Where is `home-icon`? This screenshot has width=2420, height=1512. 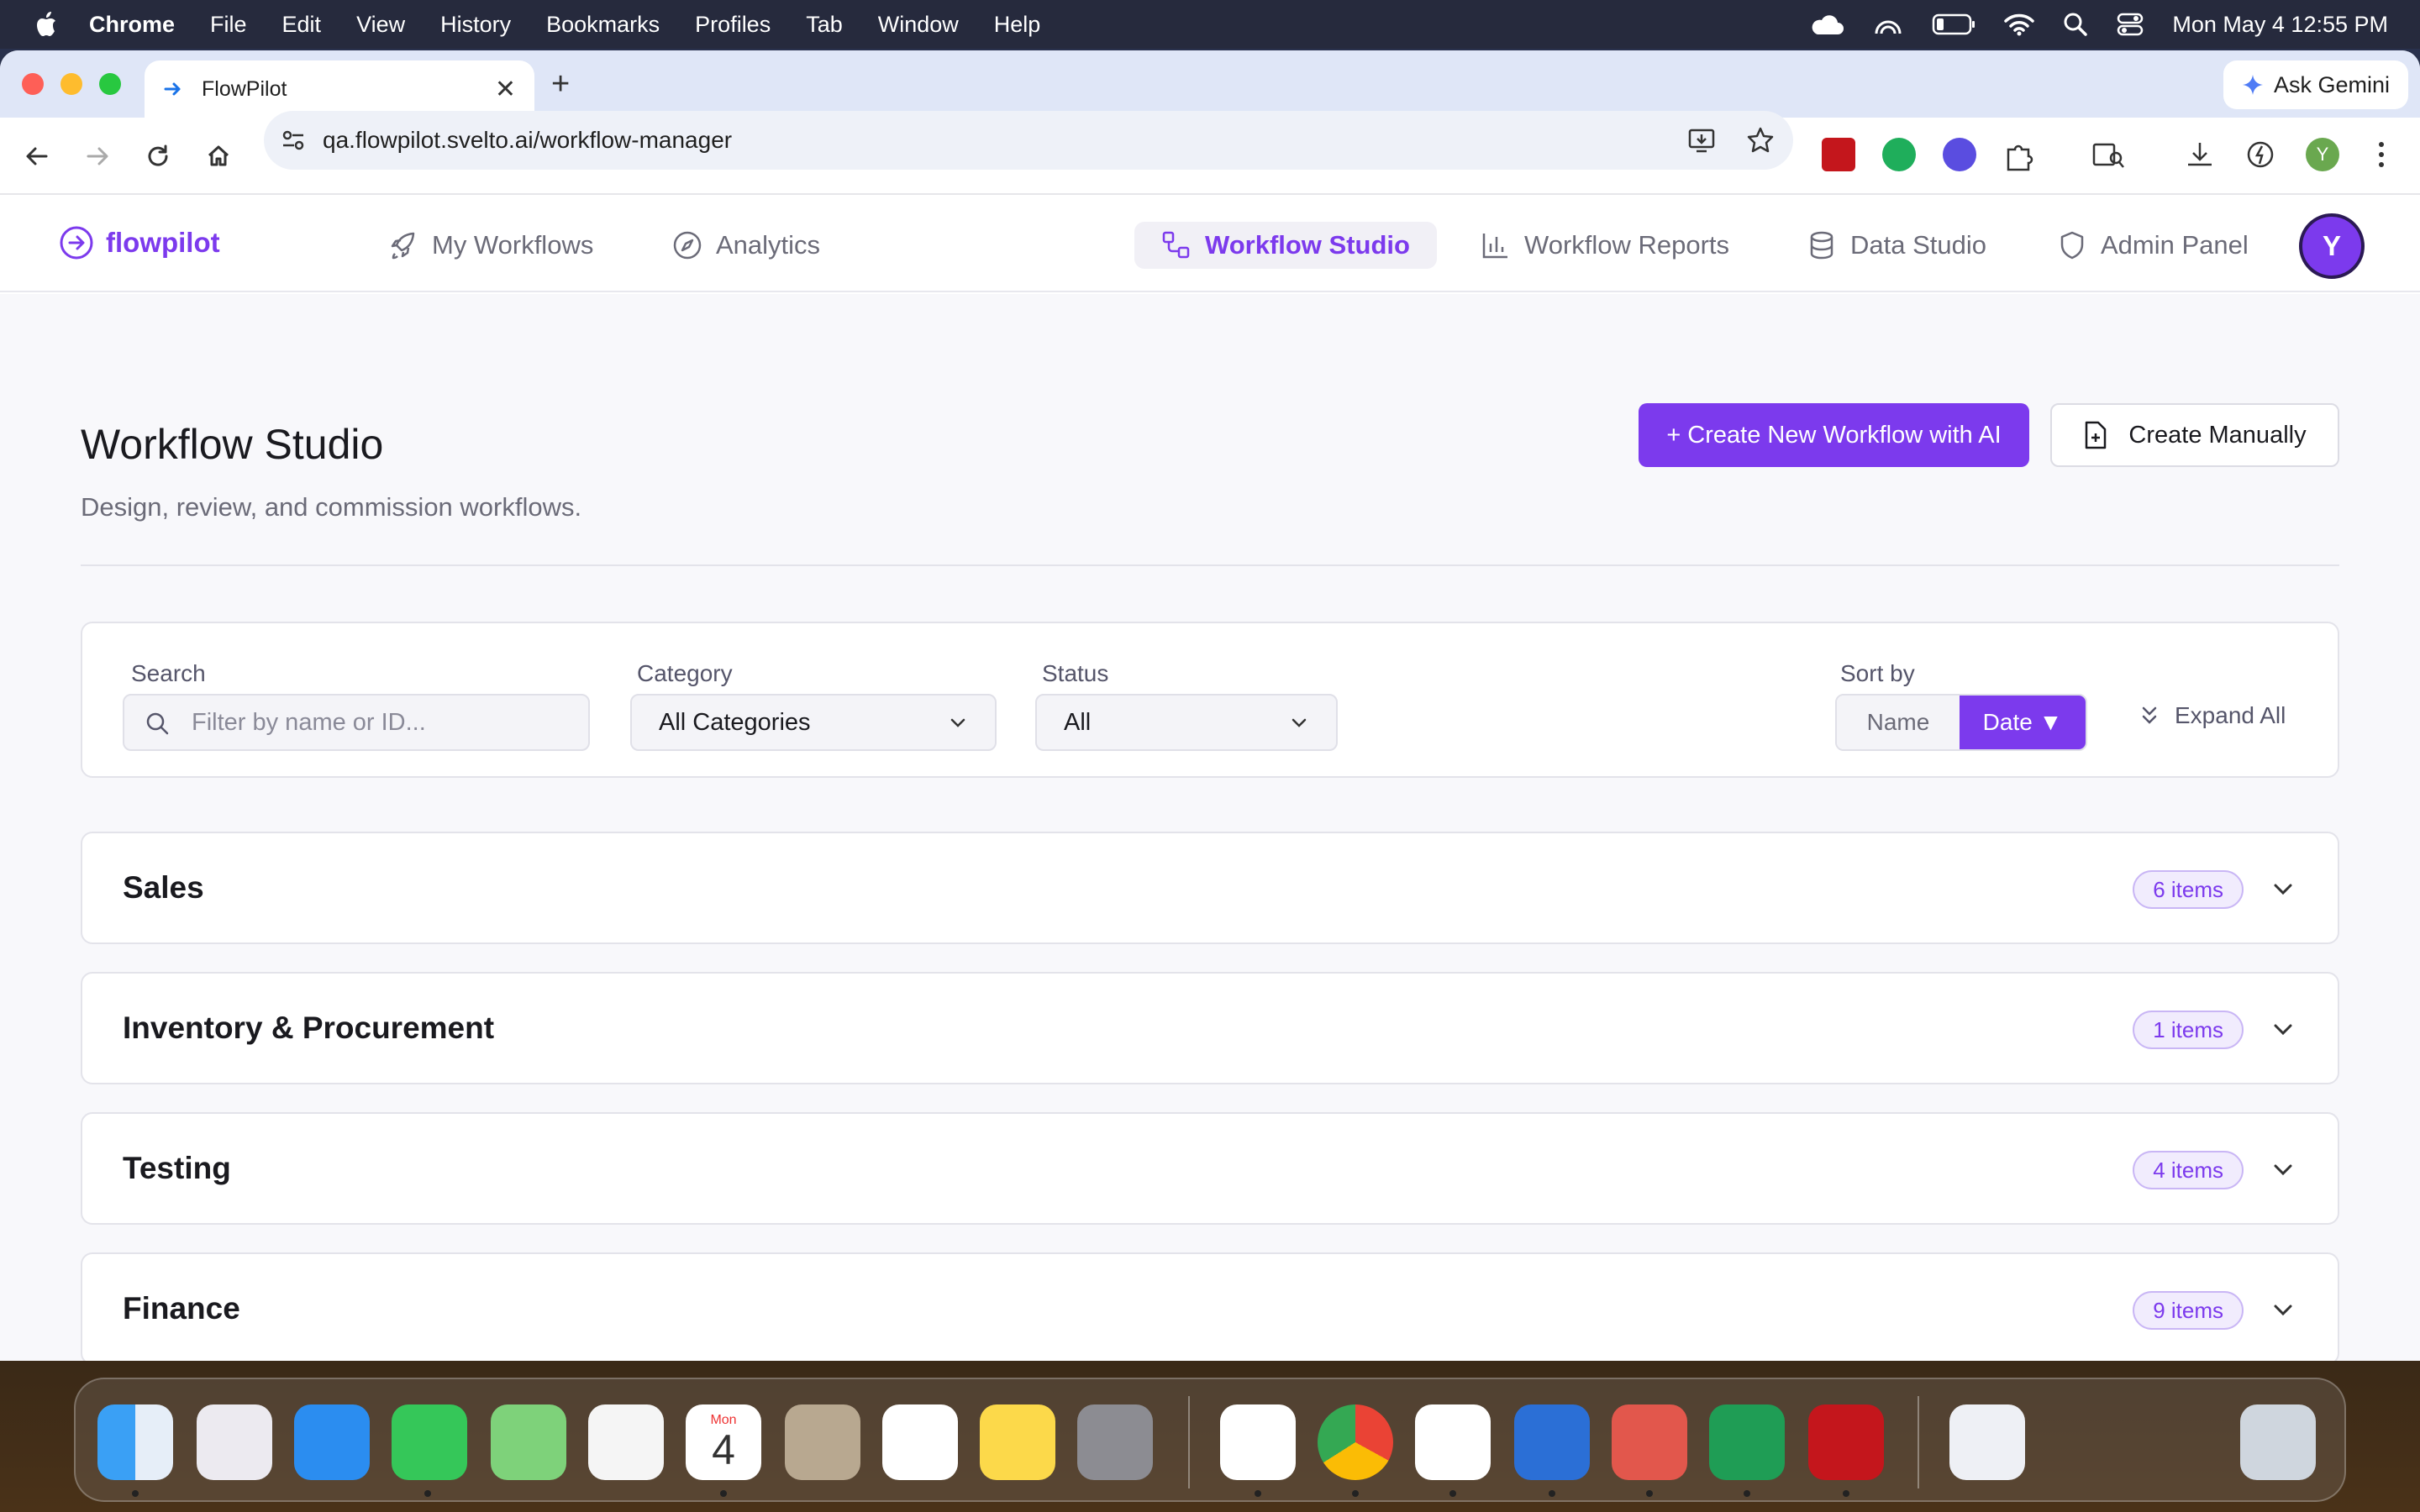 home-icon is located at coordinates (218, 156).